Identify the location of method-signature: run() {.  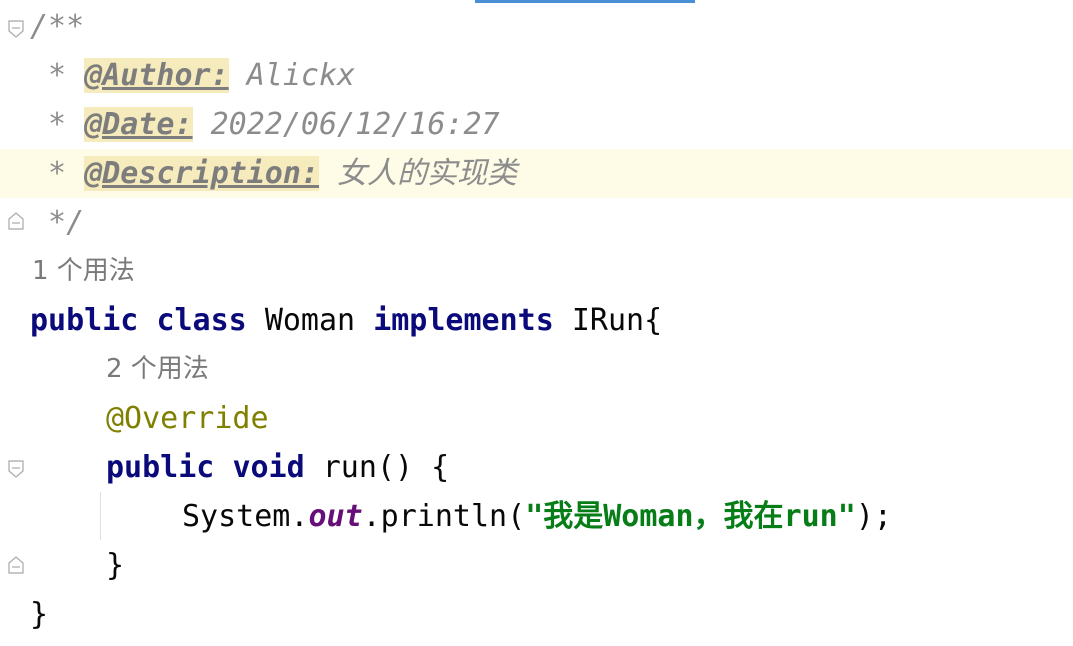
(386, 467).